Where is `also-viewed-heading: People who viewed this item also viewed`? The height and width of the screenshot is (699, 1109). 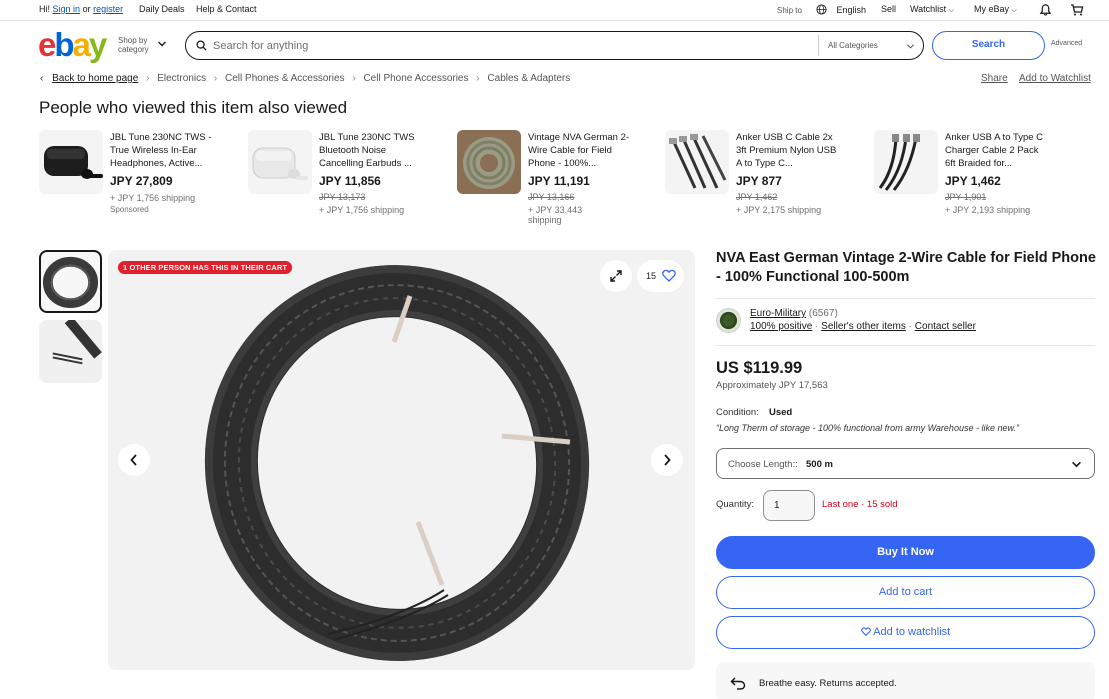 also-viewed-heading: People who viewed this item also viewed is located at coordinates (193, 107).